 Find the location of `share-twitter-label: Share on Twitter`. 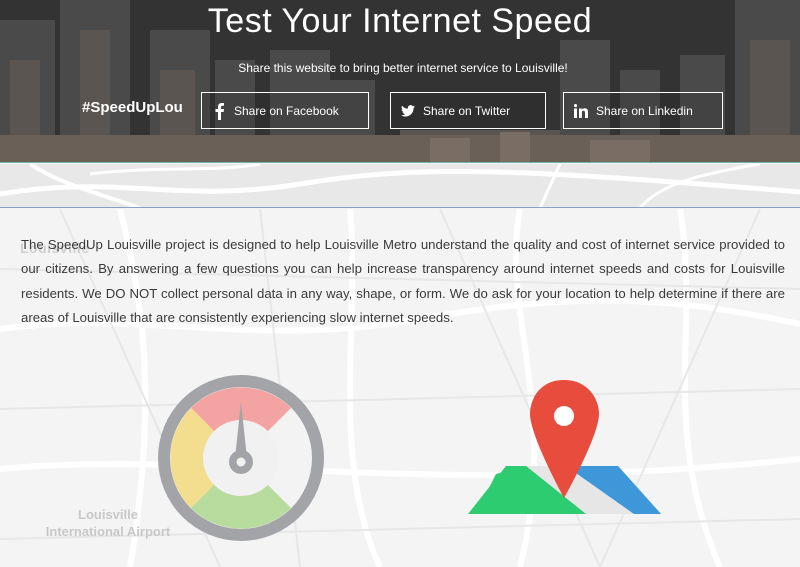

share-twitter-label: Share on Twitter is located at coordinates (467, 110).